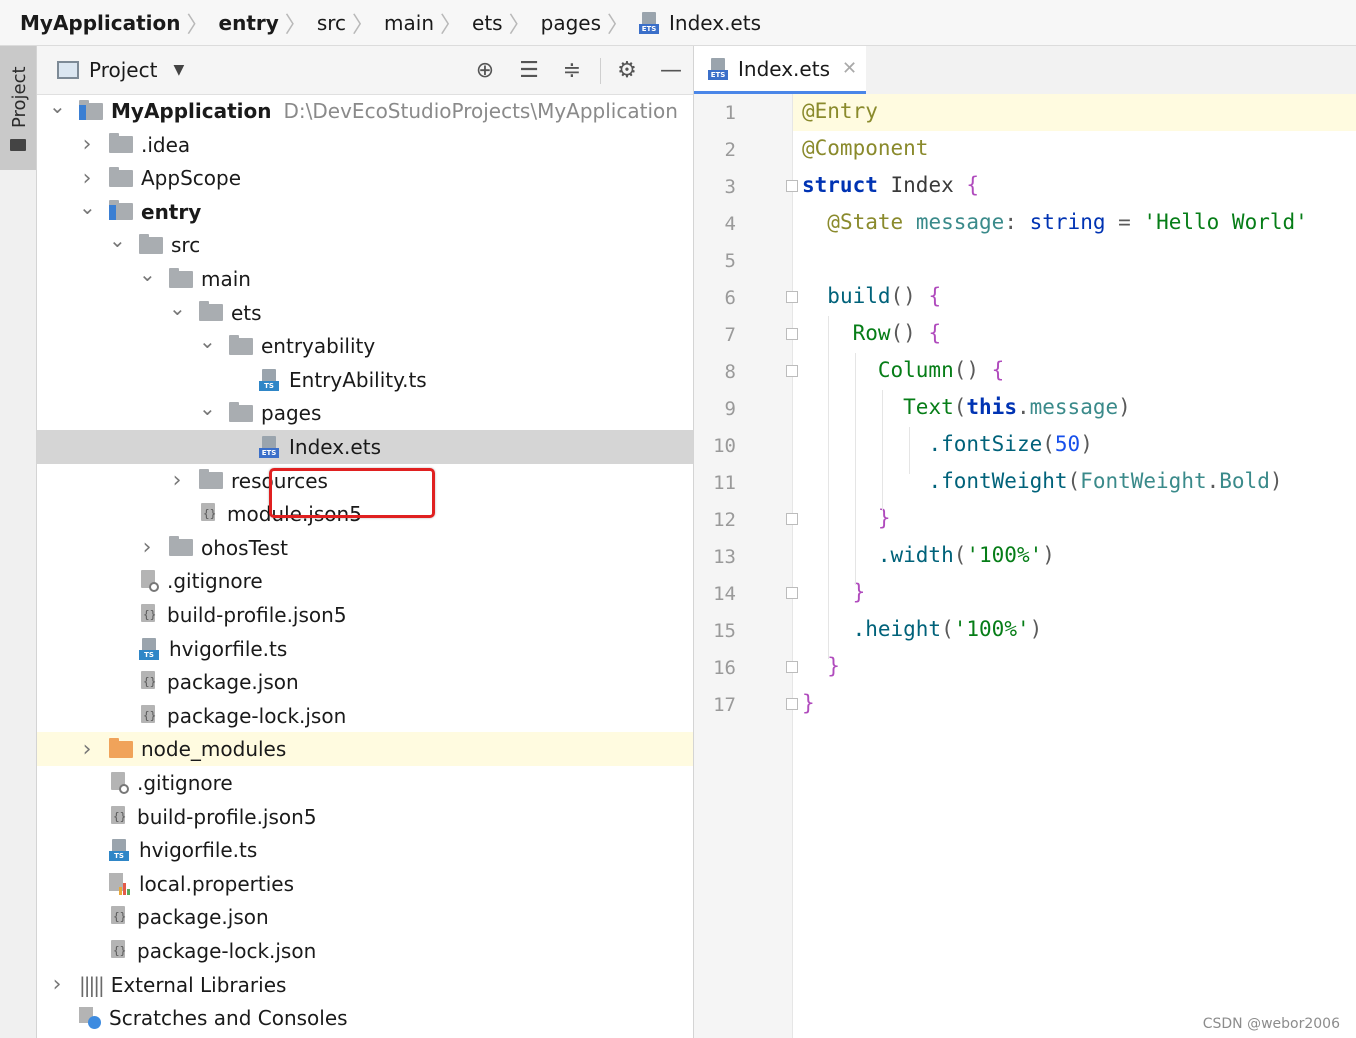 The image size is (1356, 1038). I want to click on breadcrumb-item: pages, so click(571, 23).